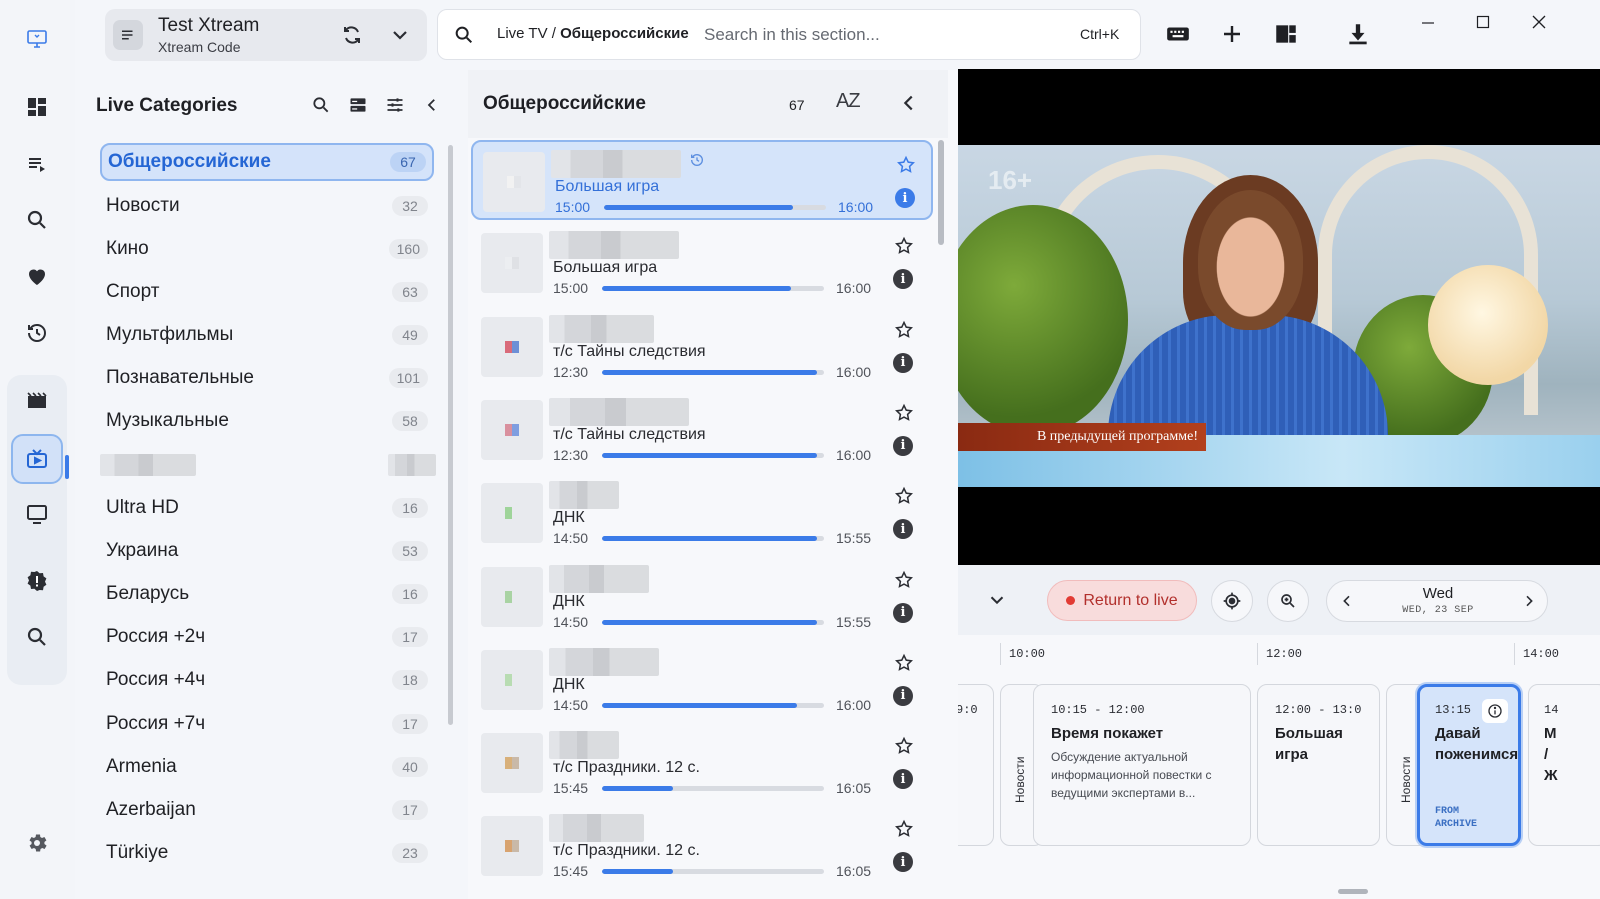  Describe the element at coordinates (879, 35) in the screenshot. I see `search-input` at that location.